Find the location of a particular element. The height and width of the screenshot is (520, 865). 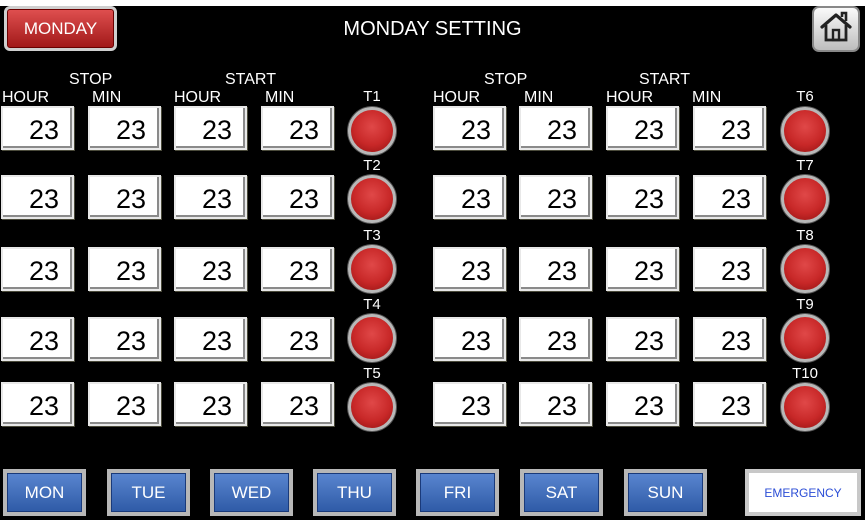

emergency-button: EMERGENCY is located at coordinates (803, 492).